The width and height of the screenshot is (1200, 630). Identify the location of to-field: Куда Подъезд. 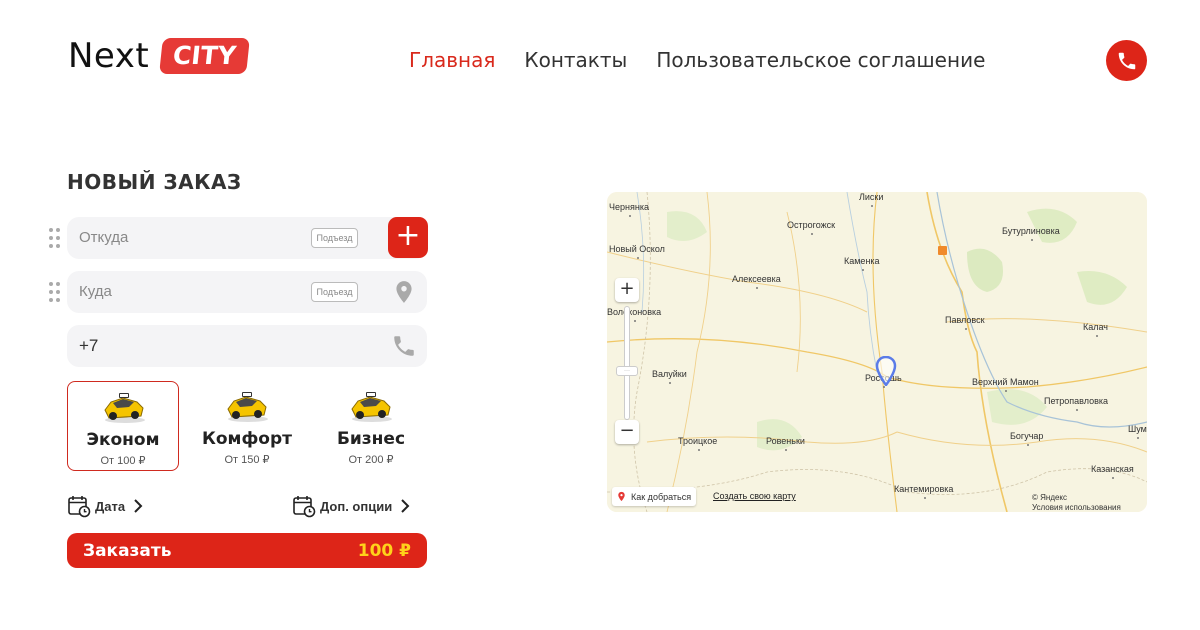
(247, 292).